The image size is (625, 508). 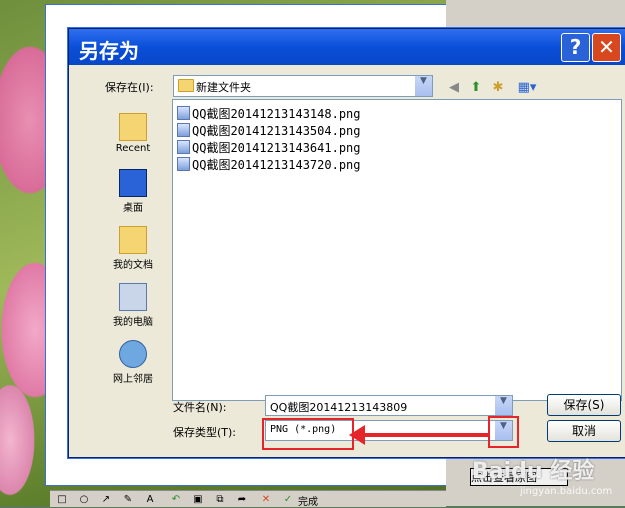 I want to click on list-item: QQ截图20141213143504.png, so click(x=269, y=130).